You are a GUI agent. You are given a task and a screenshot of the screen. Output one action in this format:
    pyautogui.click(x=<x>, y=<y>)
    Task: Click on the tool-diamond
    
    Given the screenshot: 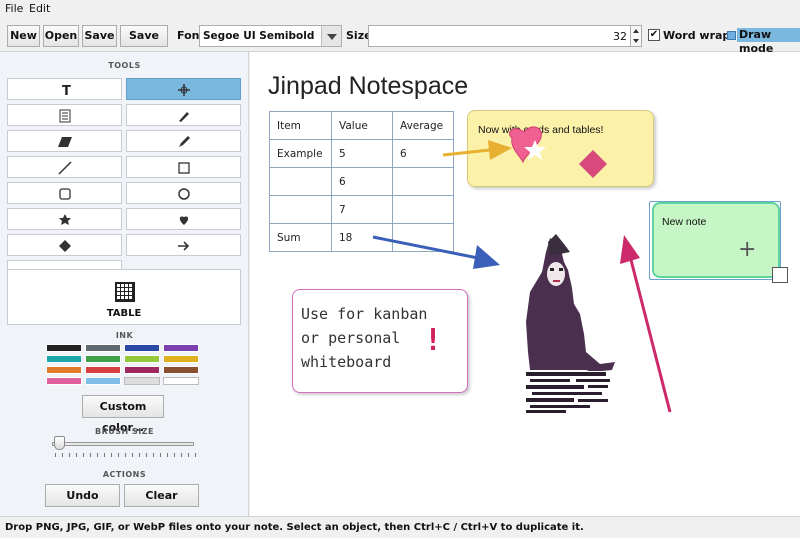 What is the action you would take?
    pyautogui.click(x=64, y=245)
    